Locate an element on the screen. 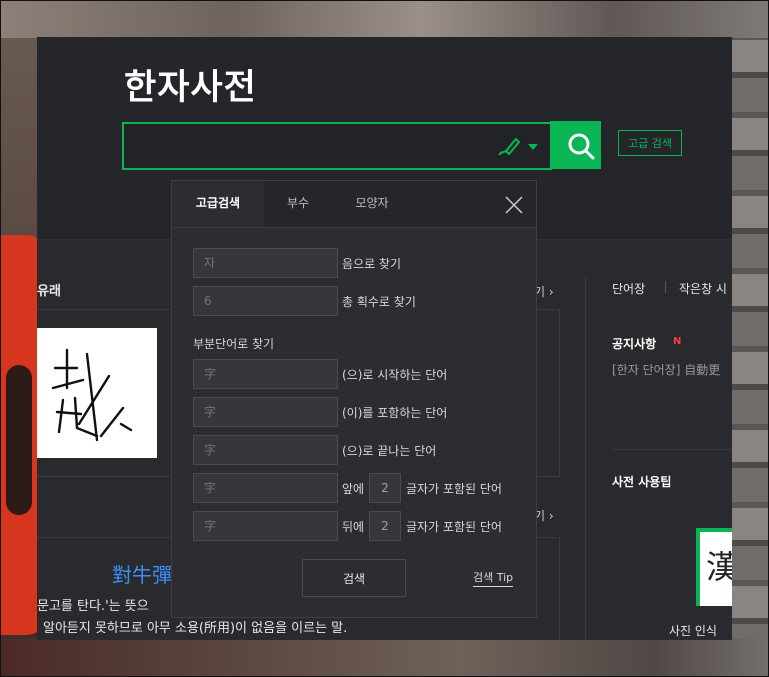 This screenshot has width=769, height=677. sidebar-divider is located at coordinates (672, 449).